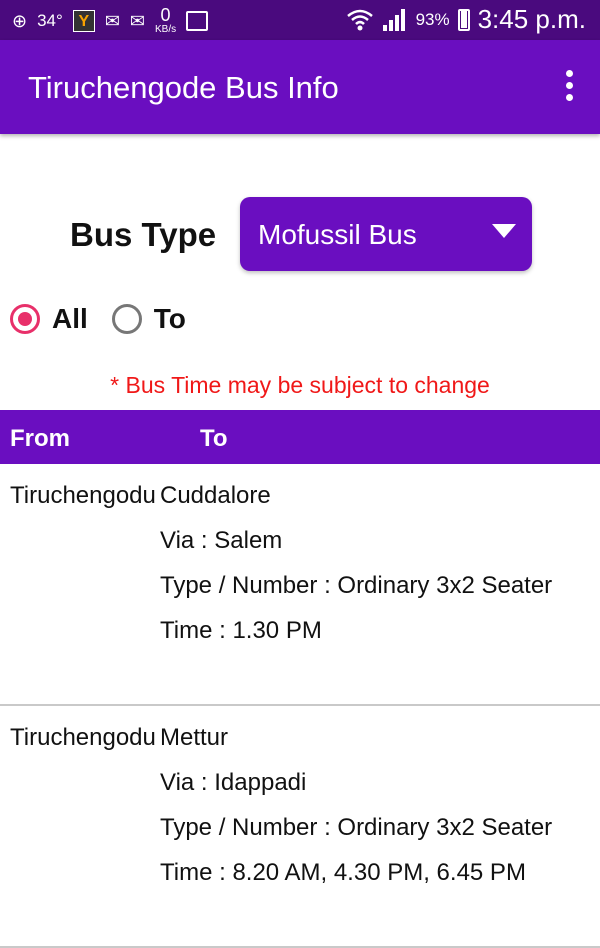 The image size is (600, 948). Describe the element at coordinates (233, 782) in the screenshot. I see `row-via: Via : Idappadi` at that location.